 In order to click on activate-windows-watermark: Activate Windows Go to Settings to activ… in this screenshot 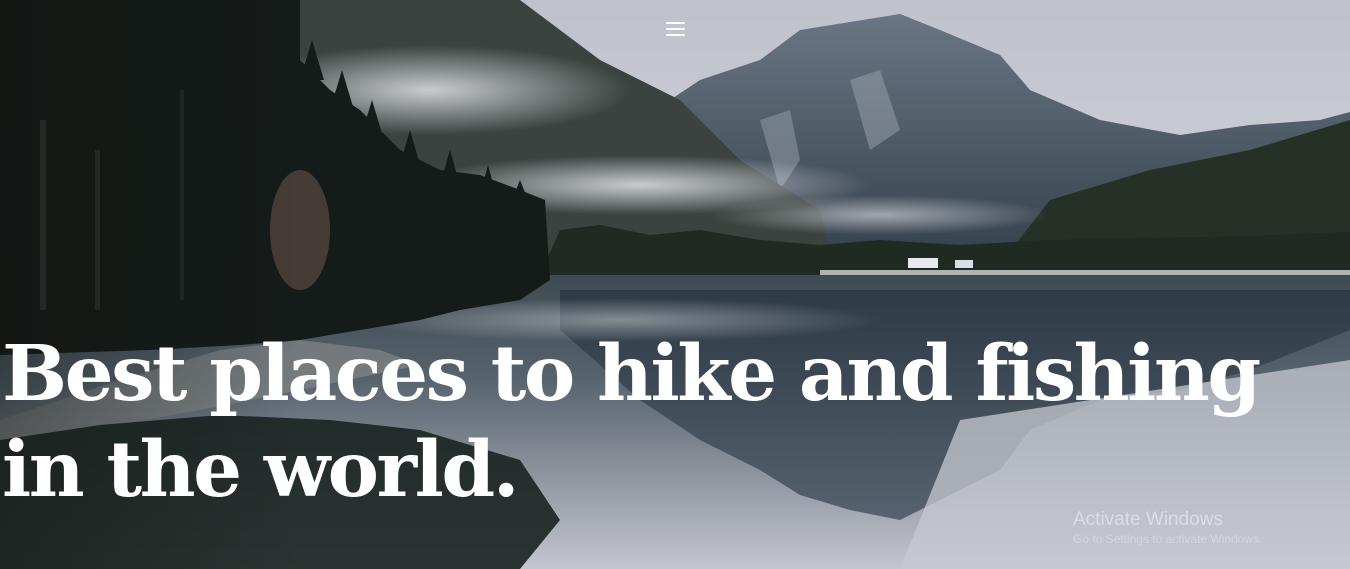, I will do `click(1167, 528)`.